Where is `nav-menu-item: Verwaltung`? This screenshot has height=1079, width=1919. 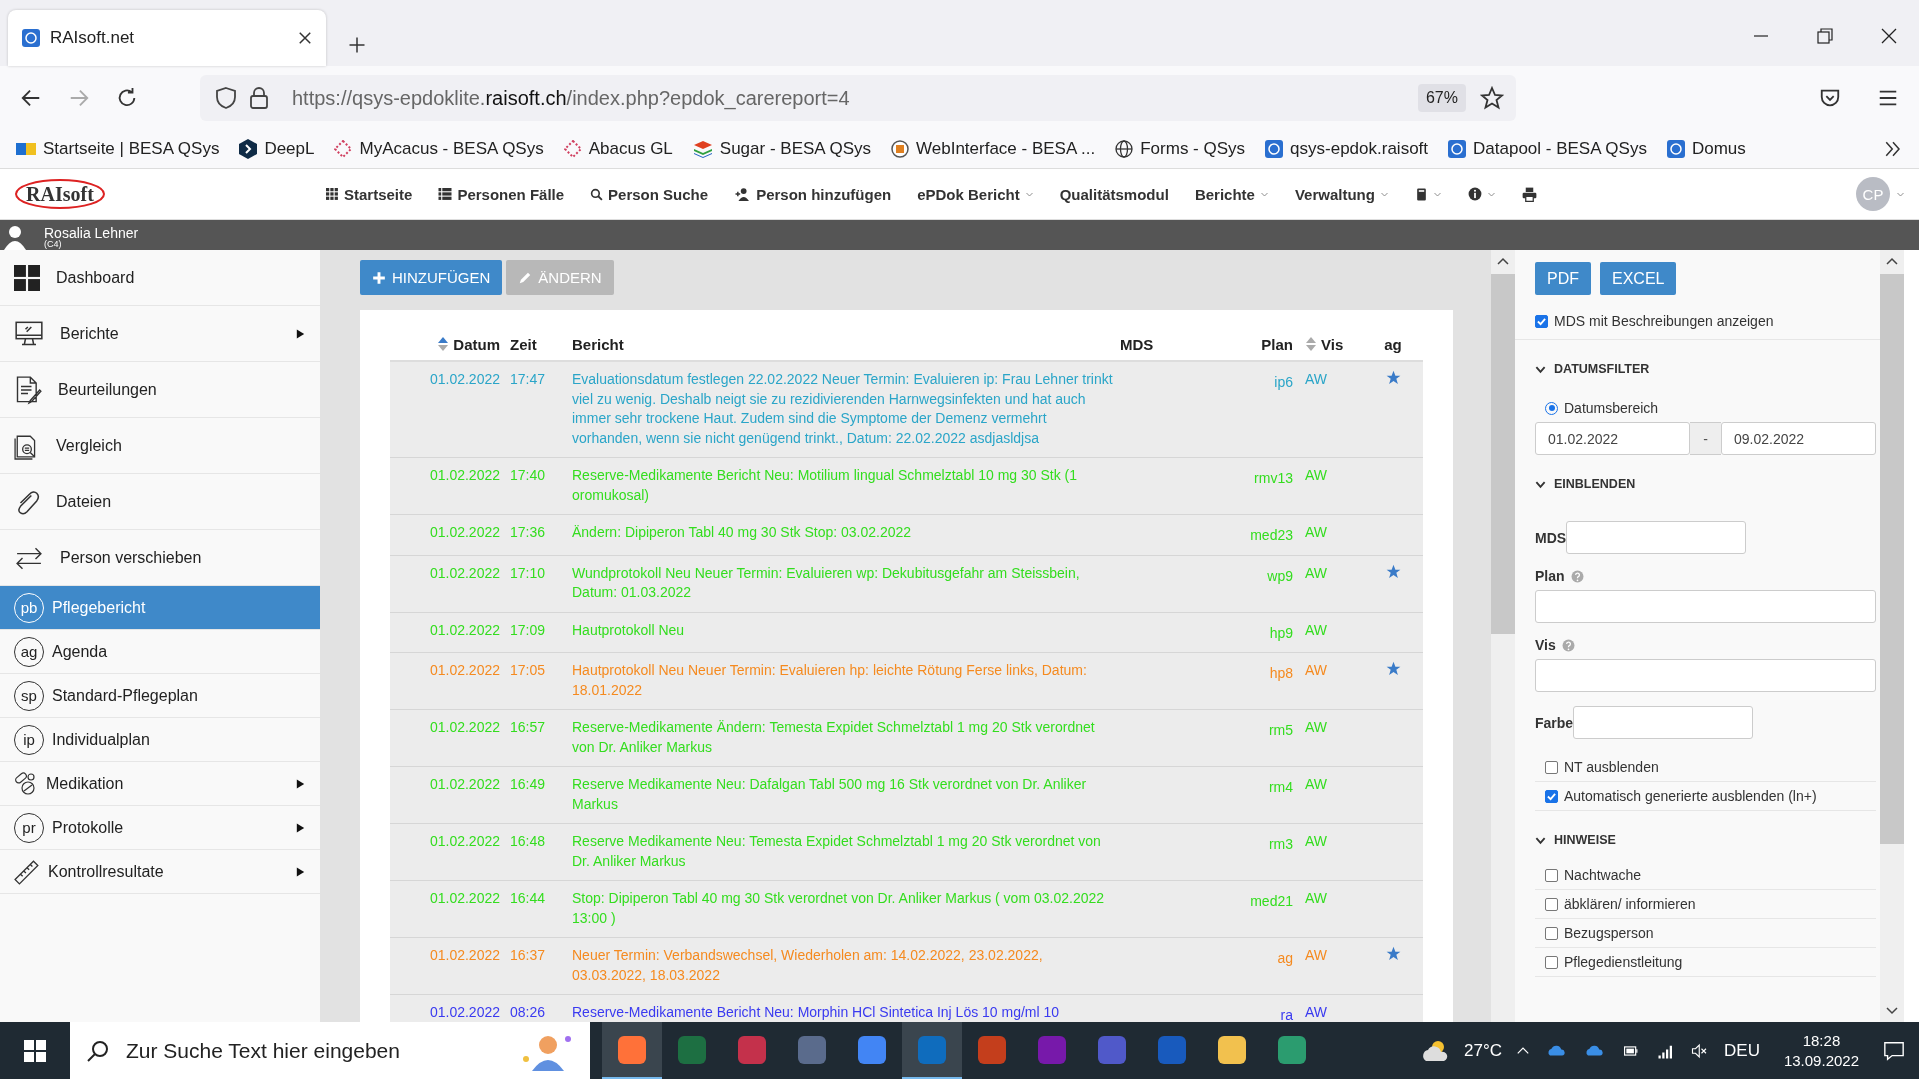
nav-menu-item: Verwaltung is located at coordinates (1341, 194).